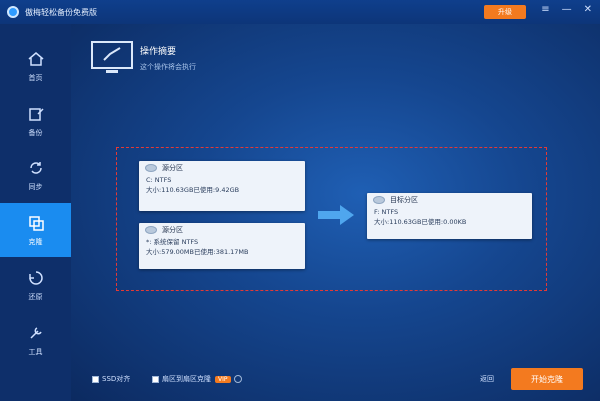 The height and width of the screenshot is (401, 600). Describe the element at coordinates (35, 186) in the screenshot. I see `sidebar-item-label: 同步` at that location.